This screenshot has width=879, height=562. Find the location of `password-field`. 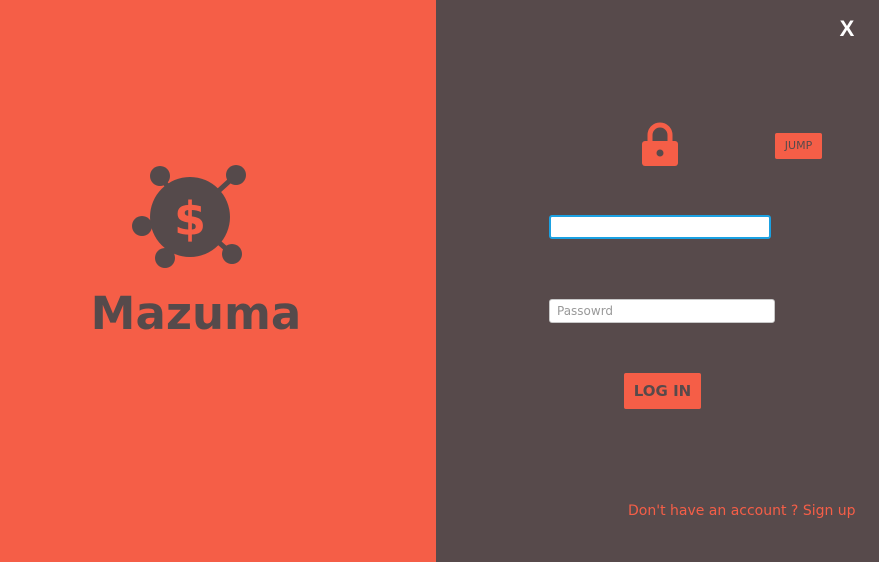

password-field is located at coordinates (662, 311).